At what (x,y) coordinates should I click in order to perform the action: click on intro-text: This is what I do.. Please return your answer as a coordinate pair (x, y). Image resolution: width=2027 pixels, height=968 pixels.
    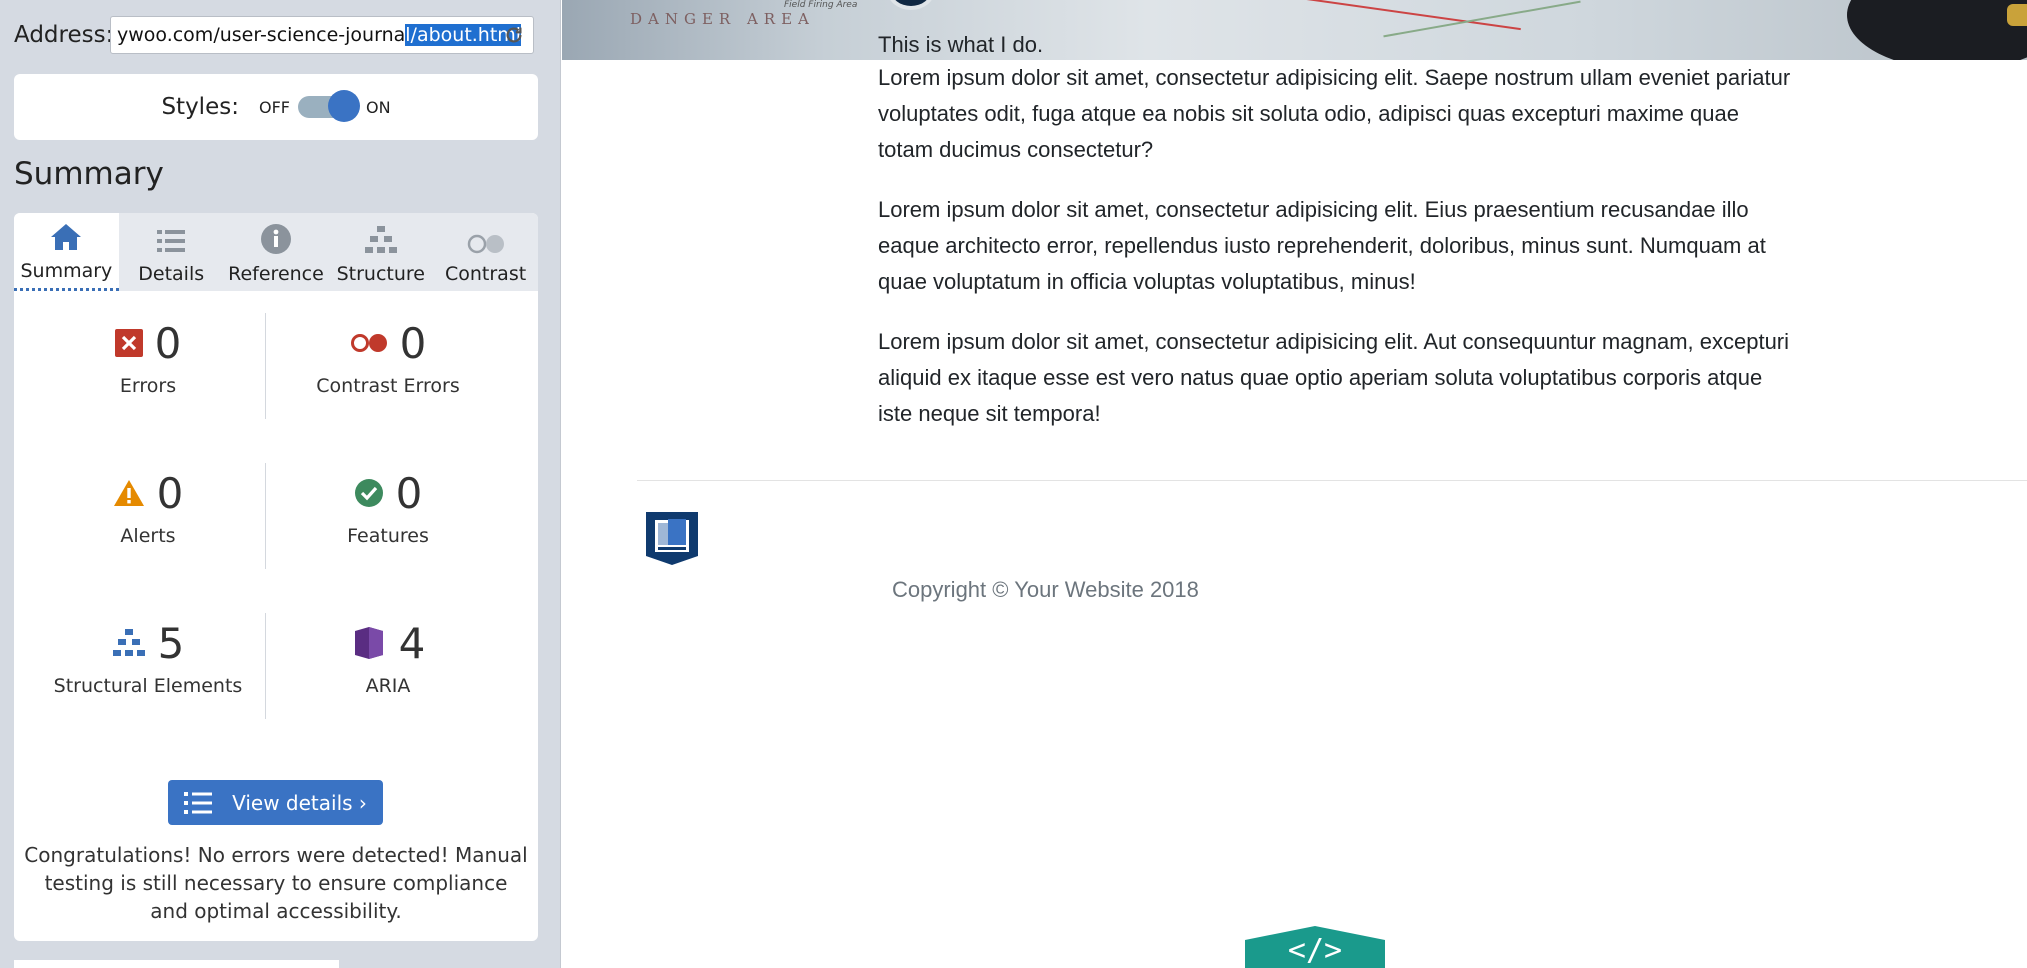
    Looking at the image, I should click on (961, 44).